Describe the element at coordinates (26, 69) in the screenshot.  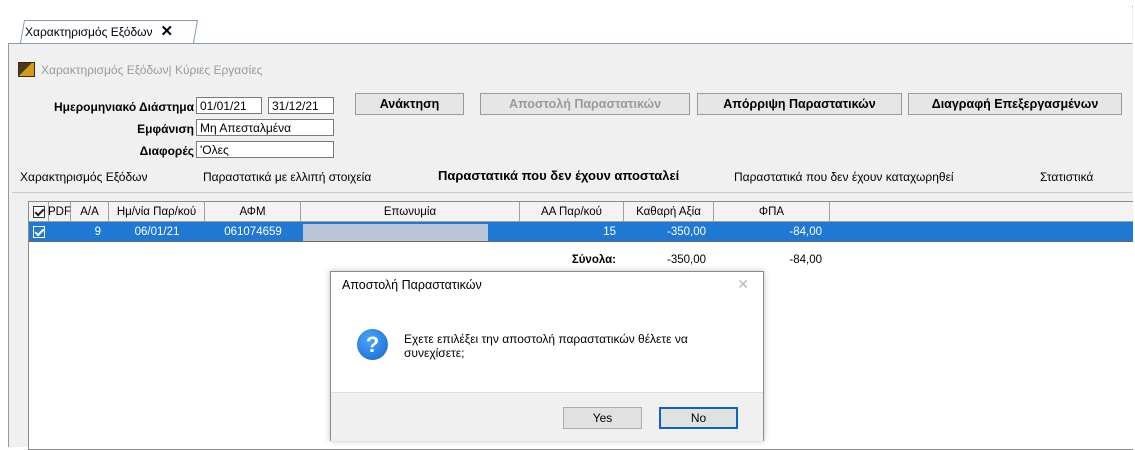
I see `module-icon` at that location.